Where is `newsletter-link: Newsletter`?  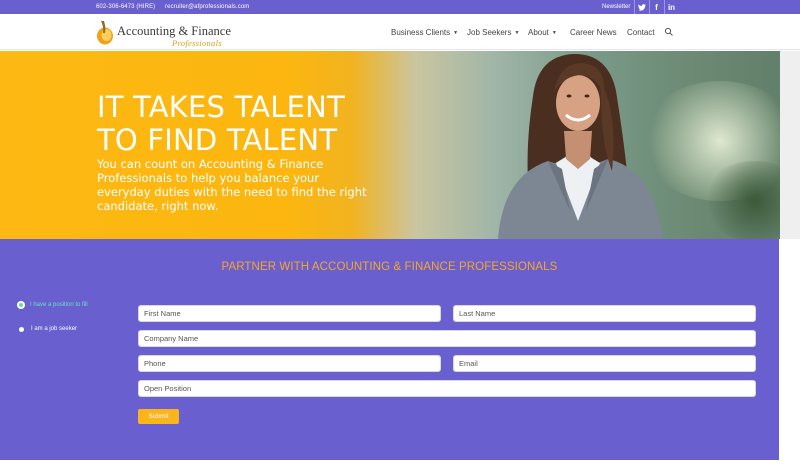
newsletter-link: Newsletter is located at coordinates (616, 7).